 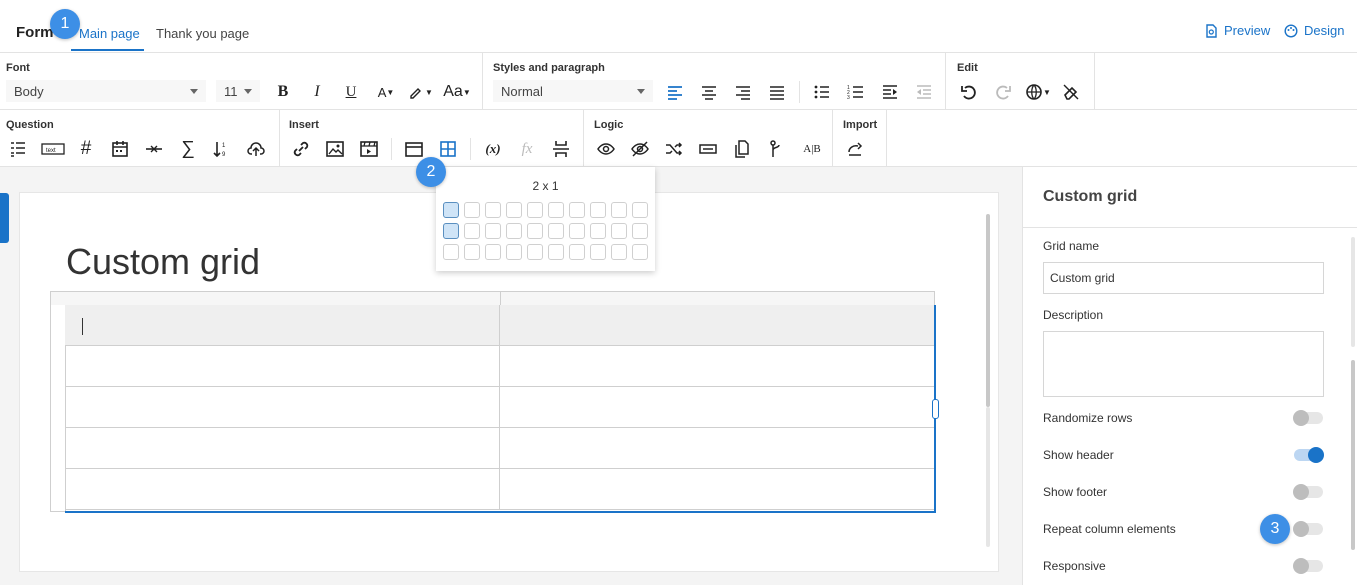 What do you see at coordinates (1308, 566) in the screenshot?
I see `responsive-toggle` at bounding box center [1308, 566].